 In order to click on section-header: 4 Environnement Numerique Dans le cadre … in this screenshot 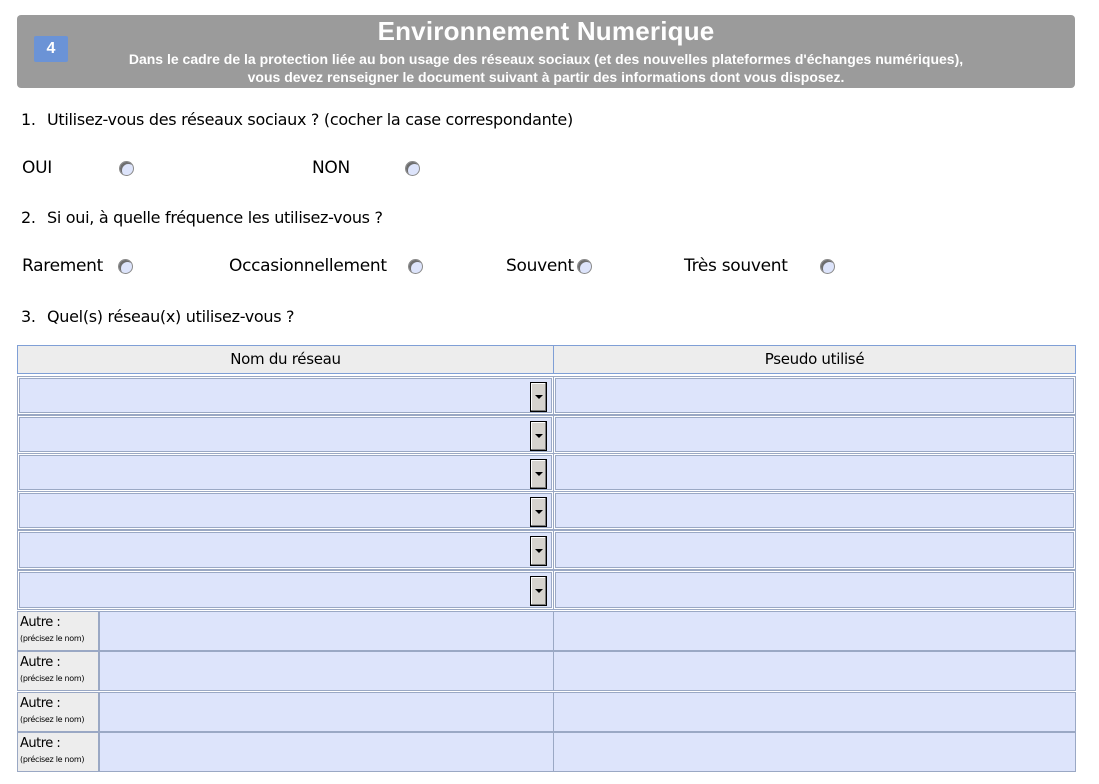, I will do `click(546, 51)`.